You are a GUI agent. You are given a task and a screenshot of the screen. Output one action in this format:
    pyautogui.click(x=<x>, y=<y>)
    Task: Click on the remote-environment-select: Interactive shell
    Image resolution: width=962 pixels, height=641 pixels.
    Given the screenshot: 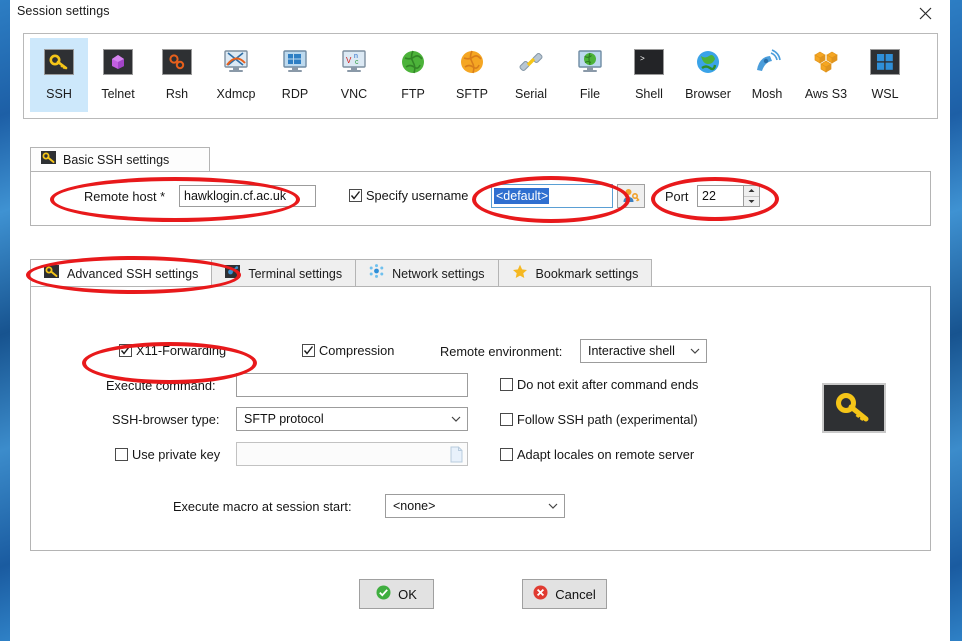 What is the action you would take?
    pyautogui.click(x=643, y=351)
    